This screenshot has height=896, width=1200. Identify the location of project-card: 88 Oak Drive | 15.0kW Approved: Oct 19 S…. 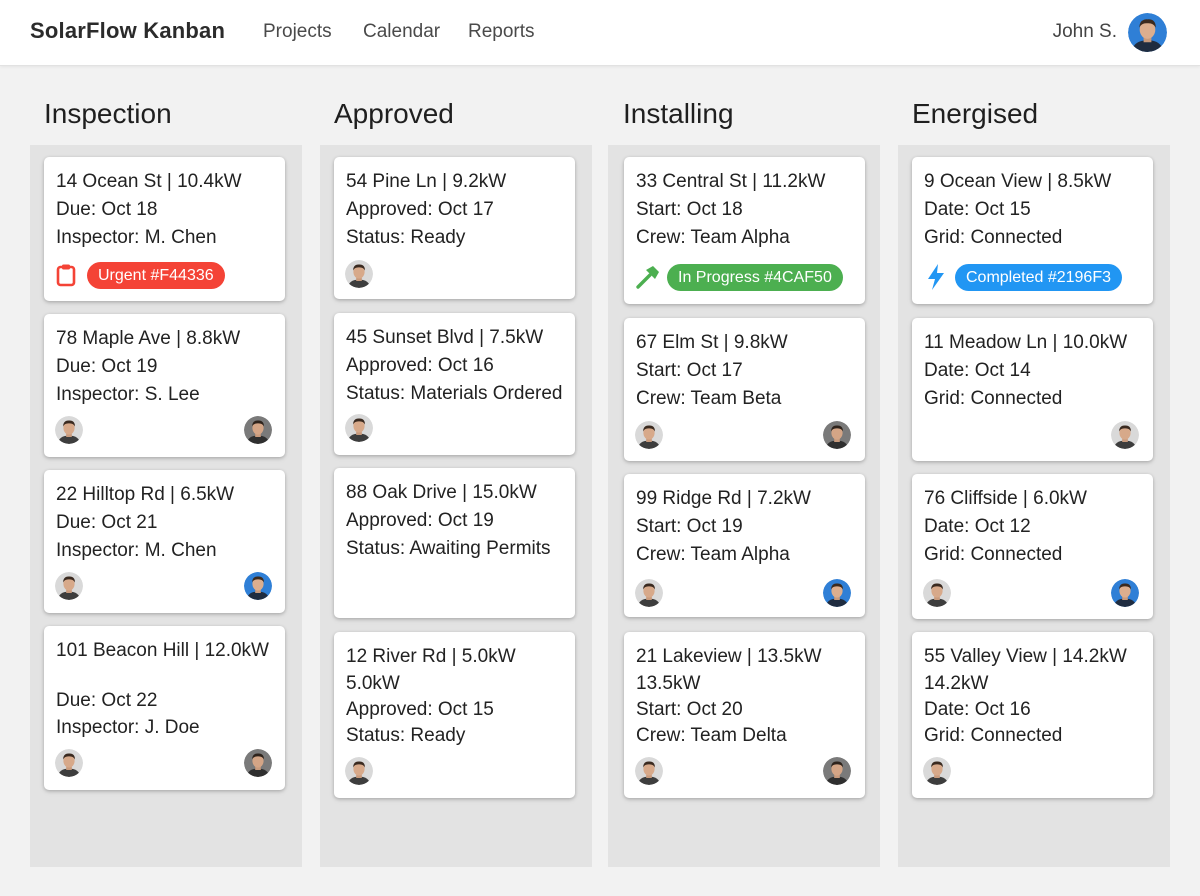
(454, 543).